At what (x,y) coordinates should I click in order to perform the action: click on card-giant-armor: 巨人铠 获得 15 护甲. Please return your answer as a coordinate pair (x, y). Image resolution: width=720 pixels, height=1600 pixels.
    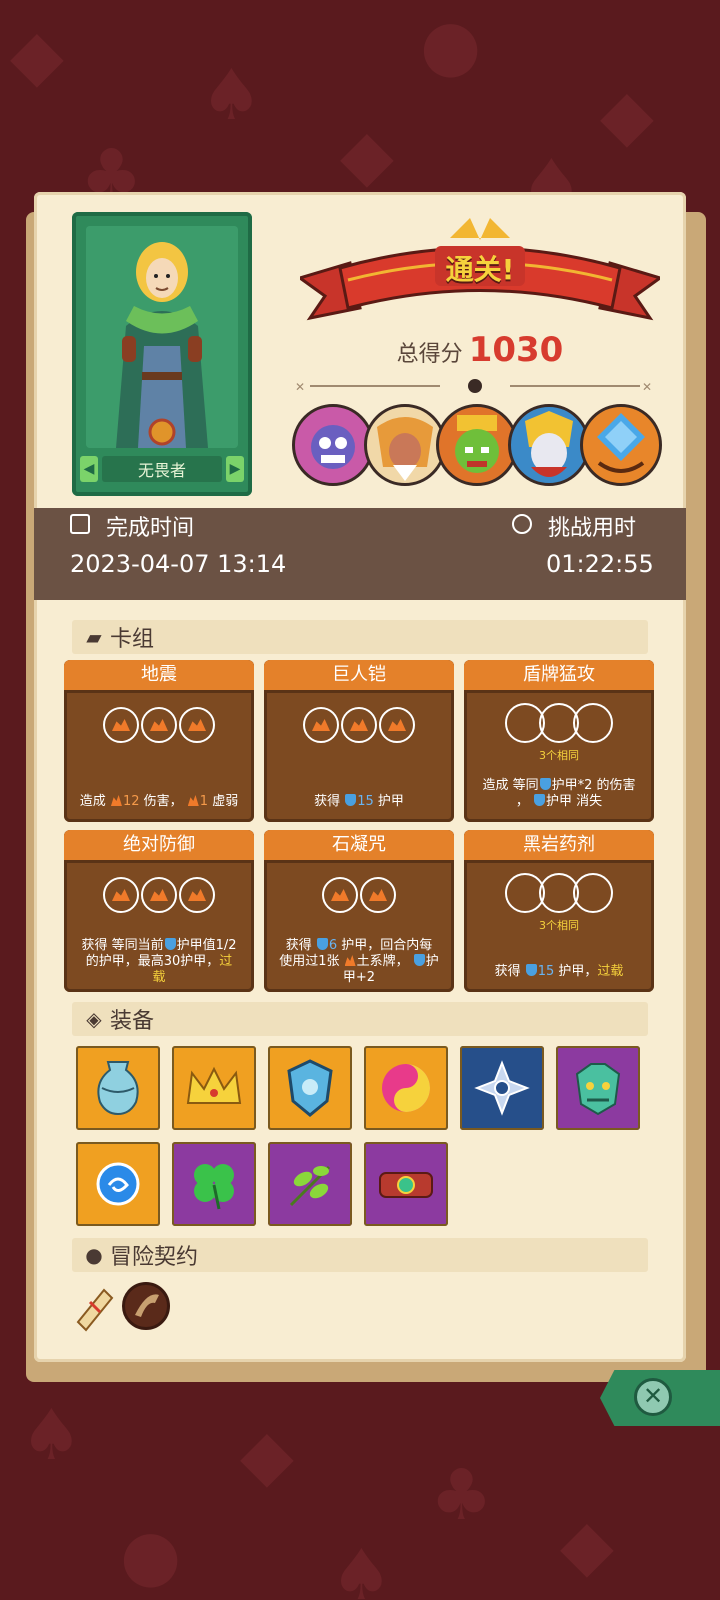
    Looking at the image, I should click on (359, 741).